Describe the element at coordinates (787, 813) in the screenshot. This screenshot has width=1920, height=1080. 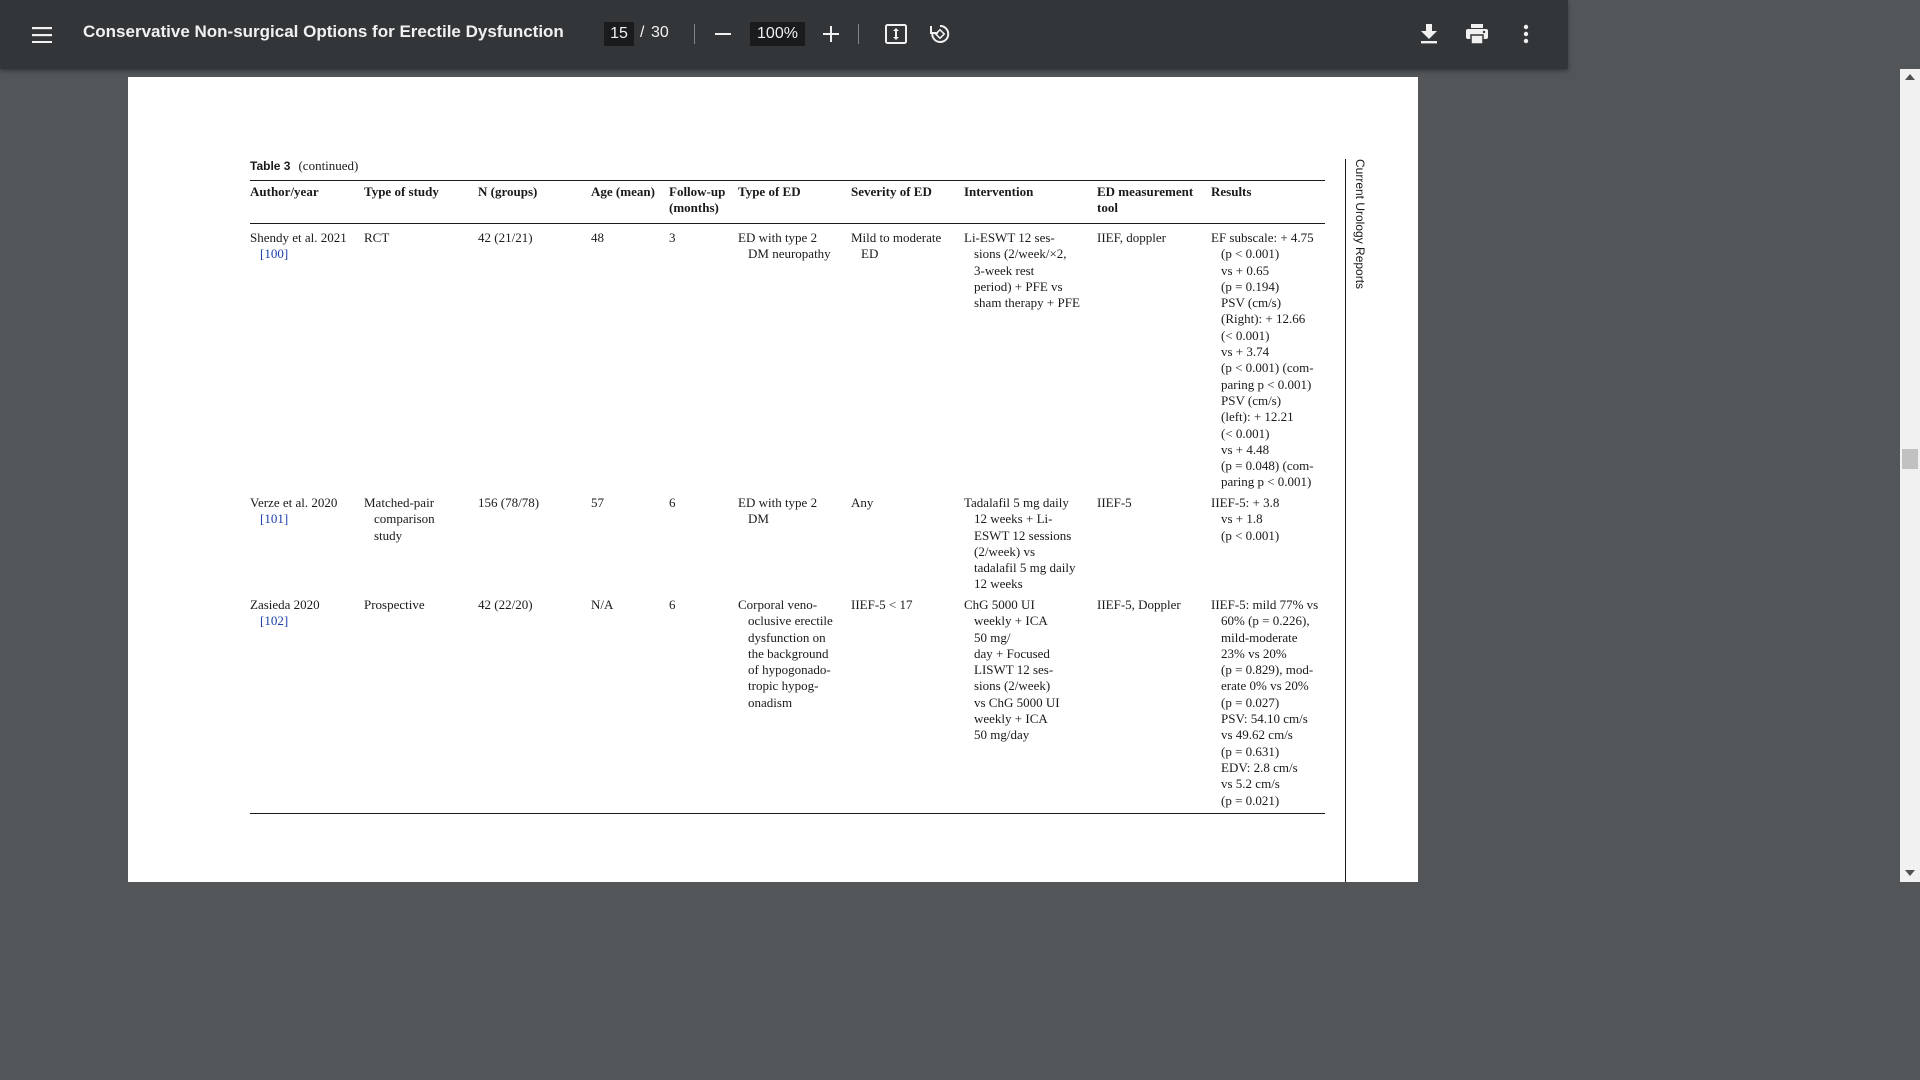
I see `table-bottom-rule` at that location.